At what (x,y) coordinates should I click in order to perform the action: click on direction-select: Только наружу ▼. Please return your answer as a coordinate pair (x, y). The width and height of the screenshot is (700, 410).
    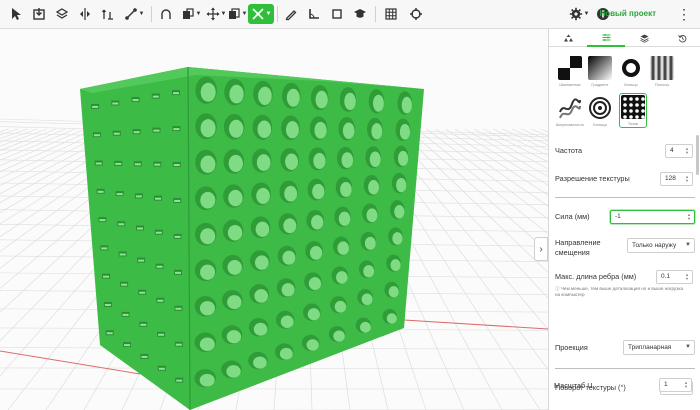
    Looking at the image, I should click on (661, 245).